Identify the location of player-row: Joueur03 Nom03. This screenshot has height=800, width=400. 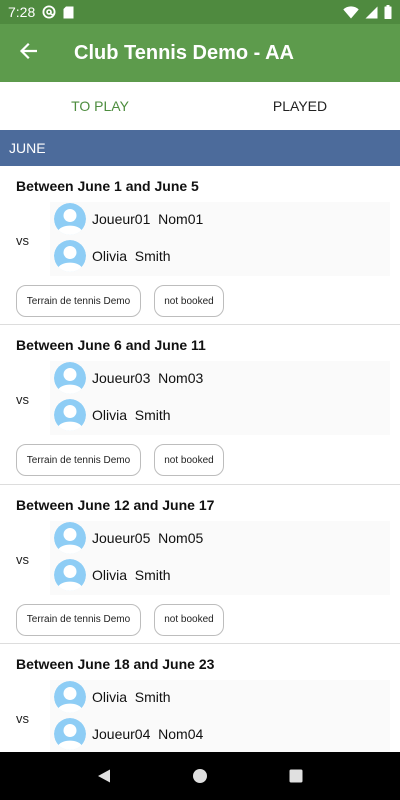
(128, 378).